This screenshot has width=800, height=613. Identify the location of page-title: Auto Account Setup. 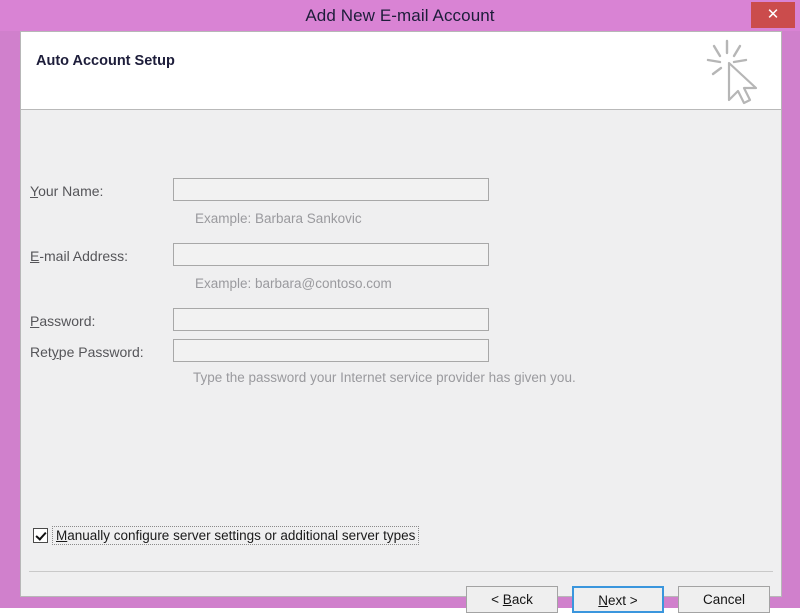
(105, 61).